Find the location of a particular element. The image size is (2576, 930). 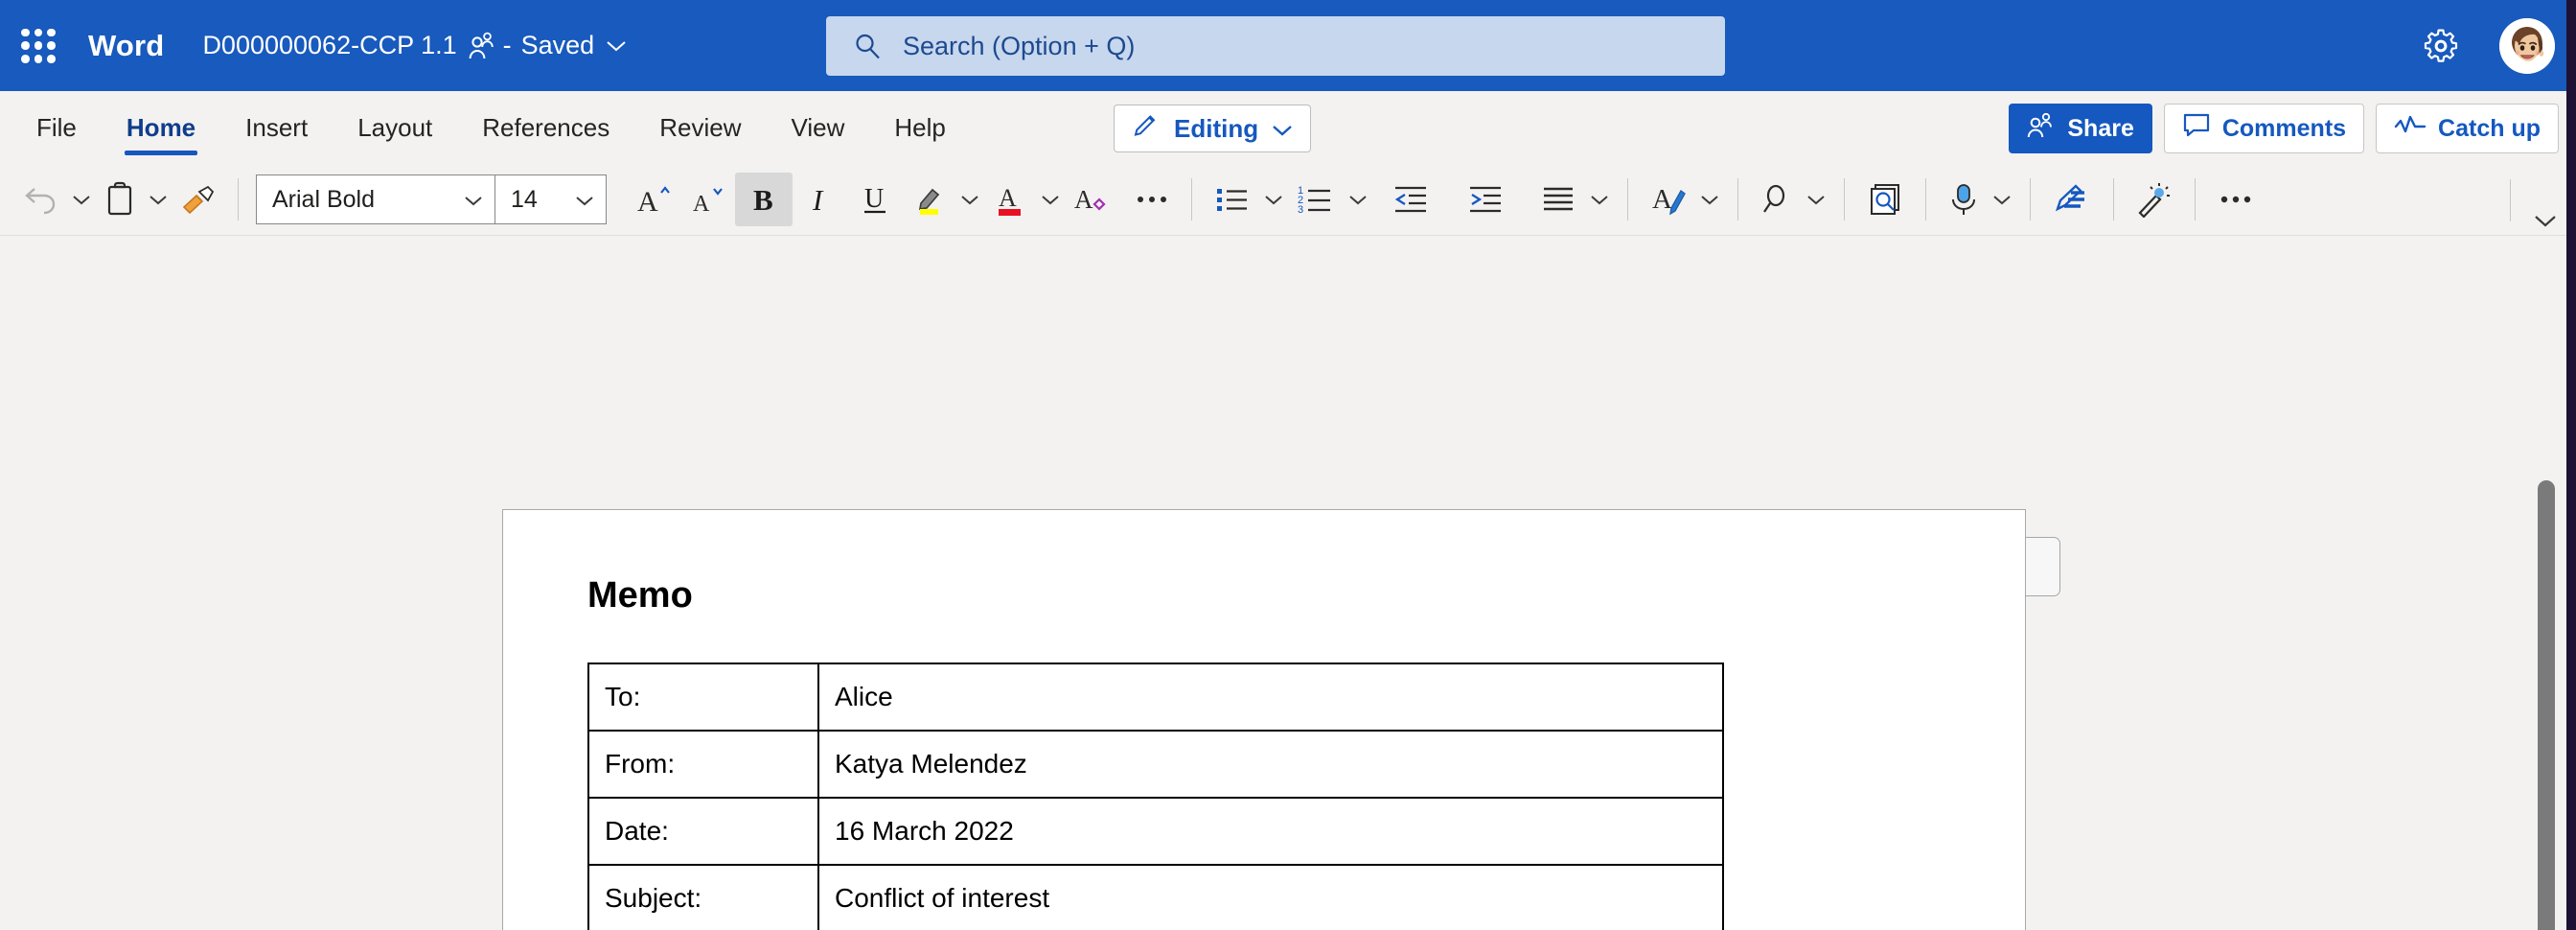

numbered-list-icon: 1 2 3 is located at coordinates (1316, 199).